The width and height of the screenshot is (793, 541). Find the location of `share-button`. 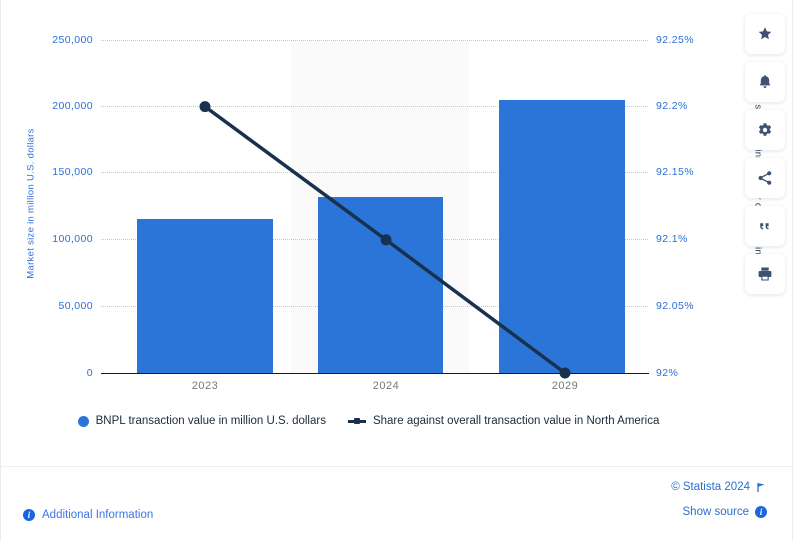

share-button is located at coordinates (765, 178).